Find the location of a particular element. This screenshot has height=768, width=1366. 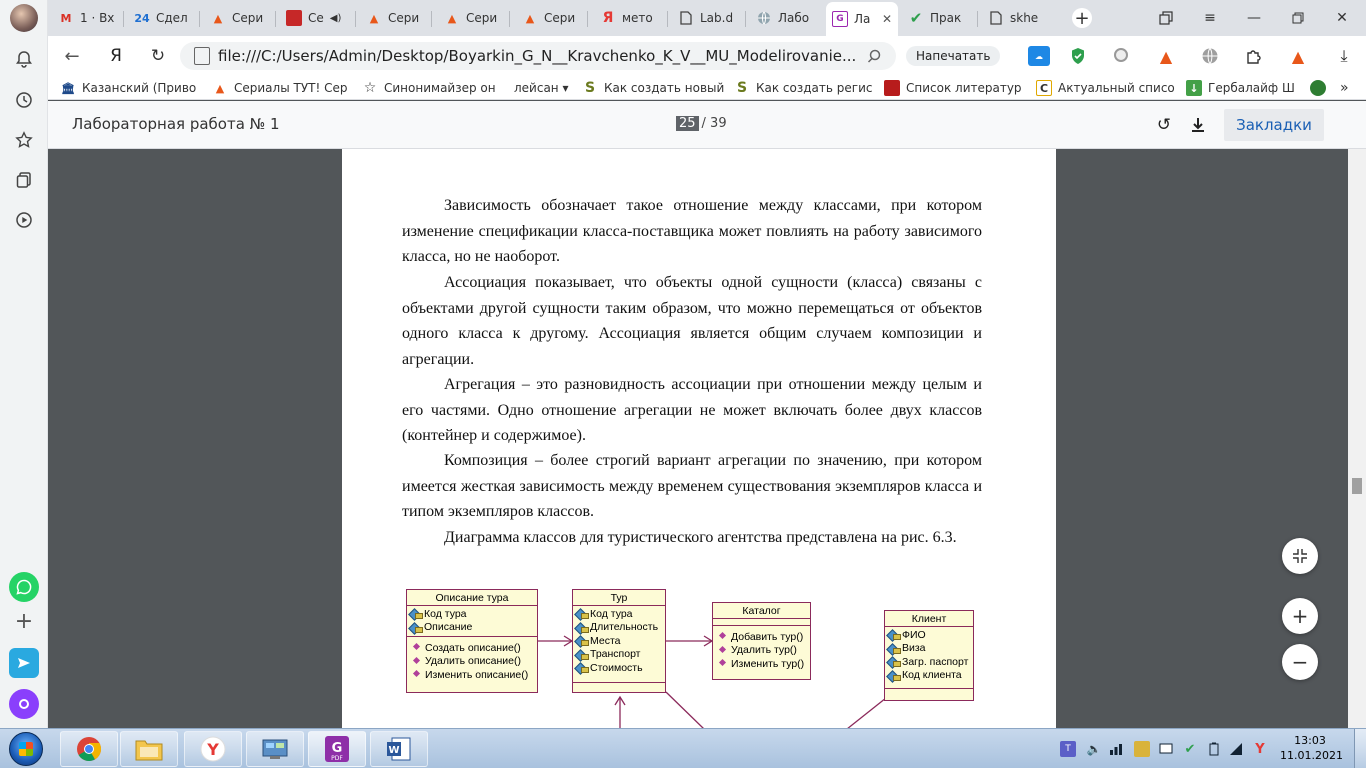

downloads-icon: ⤓ is located at coordinates (1344, 56).